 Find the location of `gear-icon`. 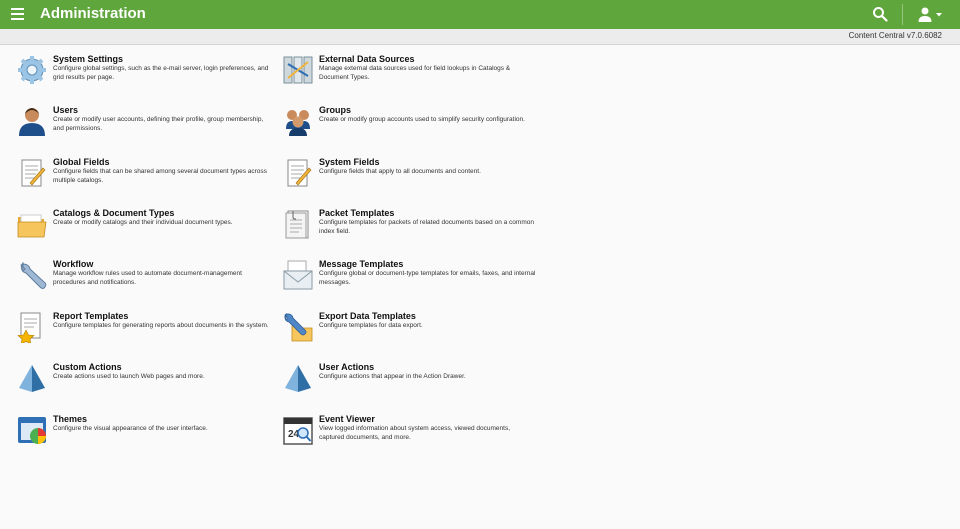

gear-icon is located at coordinates (32, 70).